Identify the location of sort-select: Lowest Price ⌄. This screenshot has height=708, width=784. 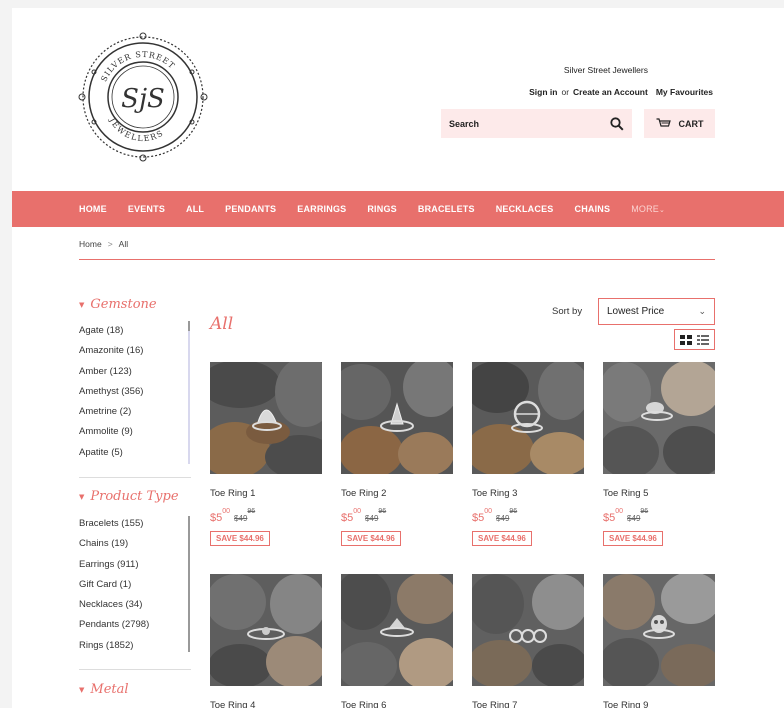
(656, 311).